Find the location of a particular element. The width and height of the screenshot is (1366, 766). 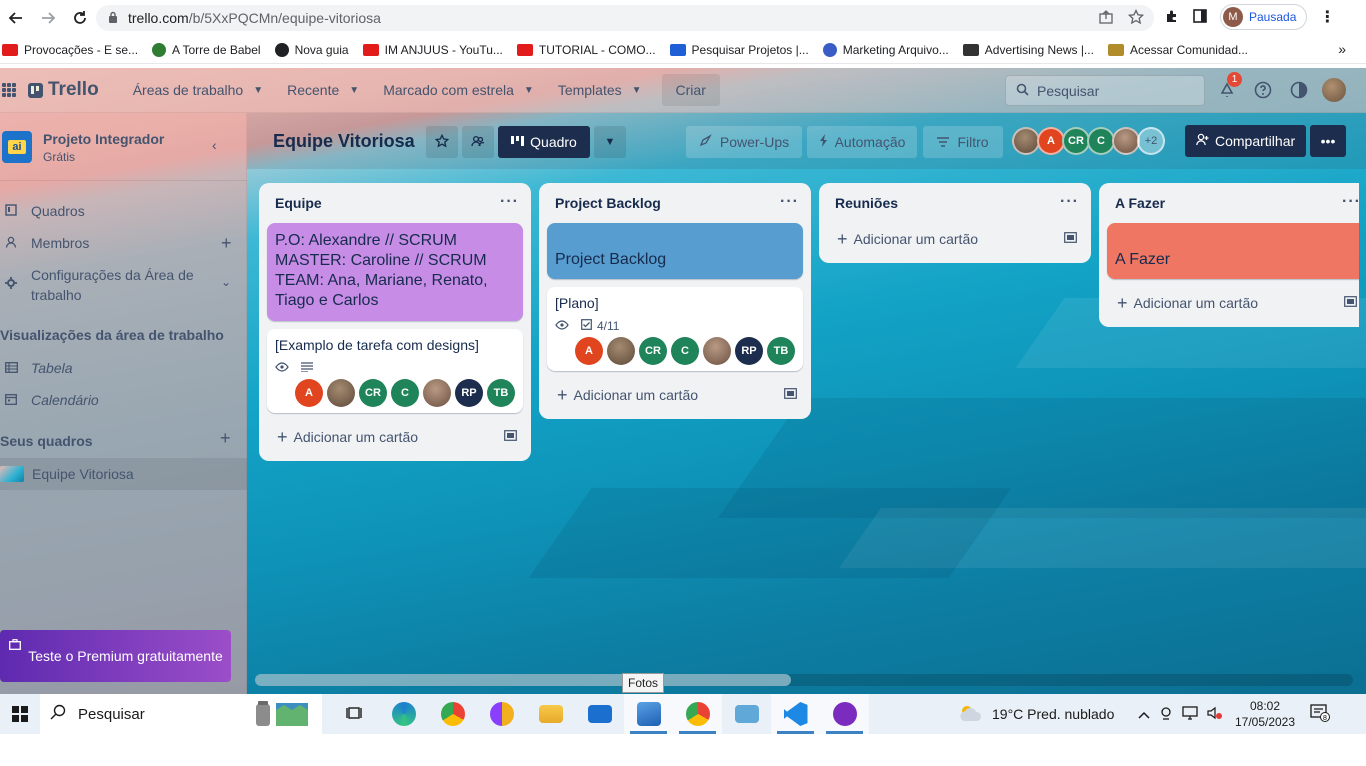

sidebar-board-item: Equipe Vitoriosa is located at coordinates (123, 474).